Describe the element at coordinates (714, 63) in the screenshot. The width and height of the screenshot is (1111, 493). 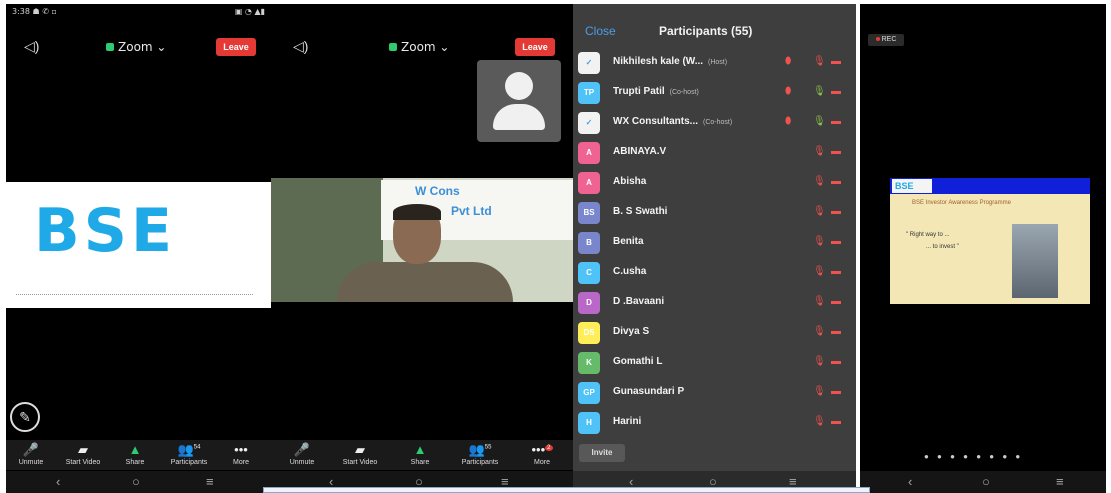
I see `participant-row: ✓ Nikhilesh kale (W... (Host) ⬮ 🎙 ▬` at that location.